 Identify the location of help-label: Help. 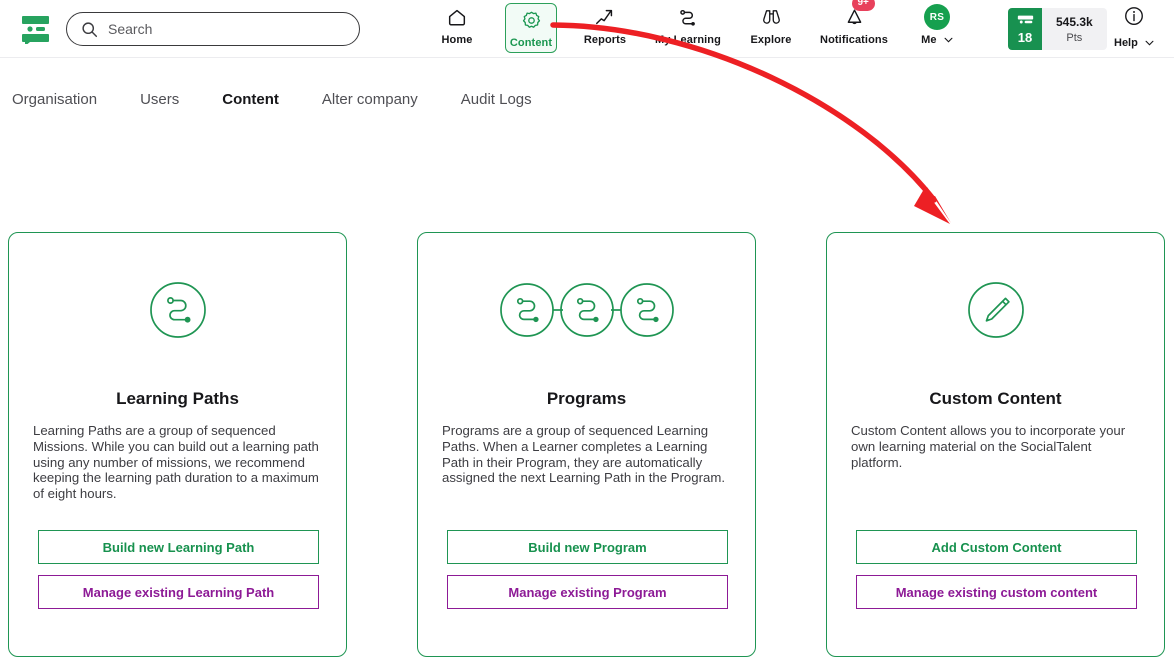
(1134, 43).